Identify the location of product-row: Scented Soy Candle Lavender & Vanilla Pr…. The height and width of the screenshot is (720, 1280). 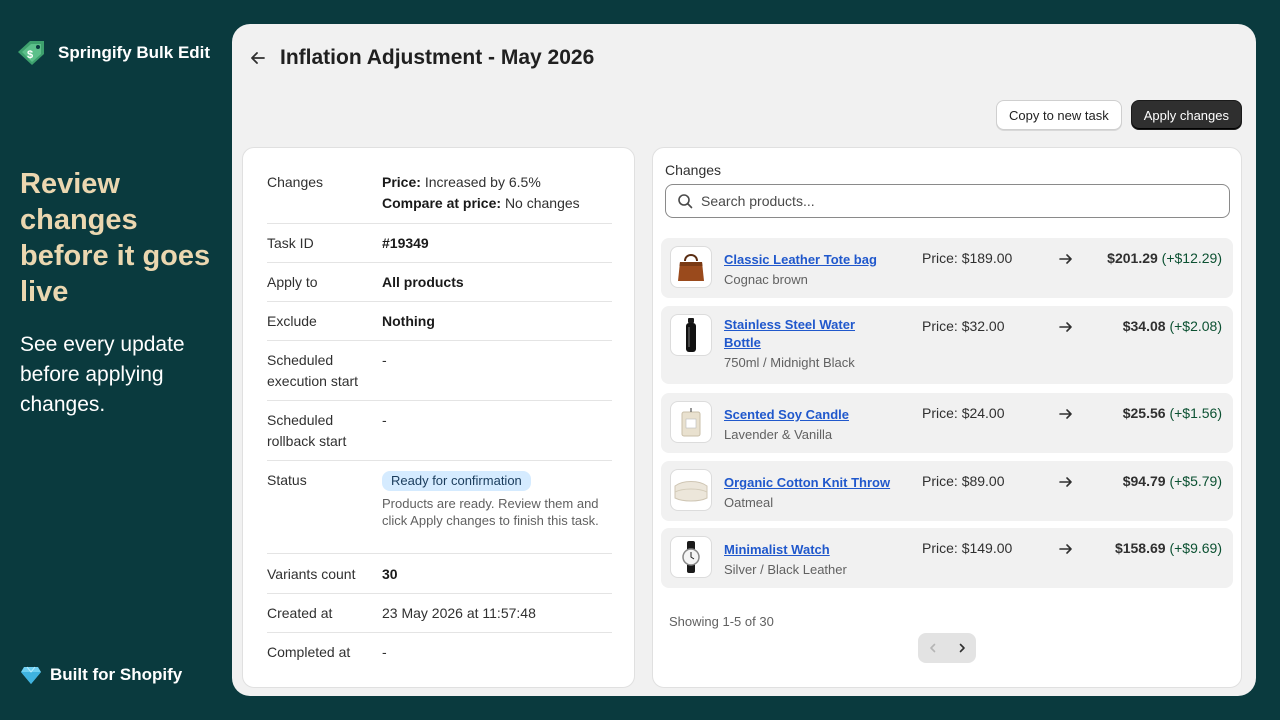
(947, 423).